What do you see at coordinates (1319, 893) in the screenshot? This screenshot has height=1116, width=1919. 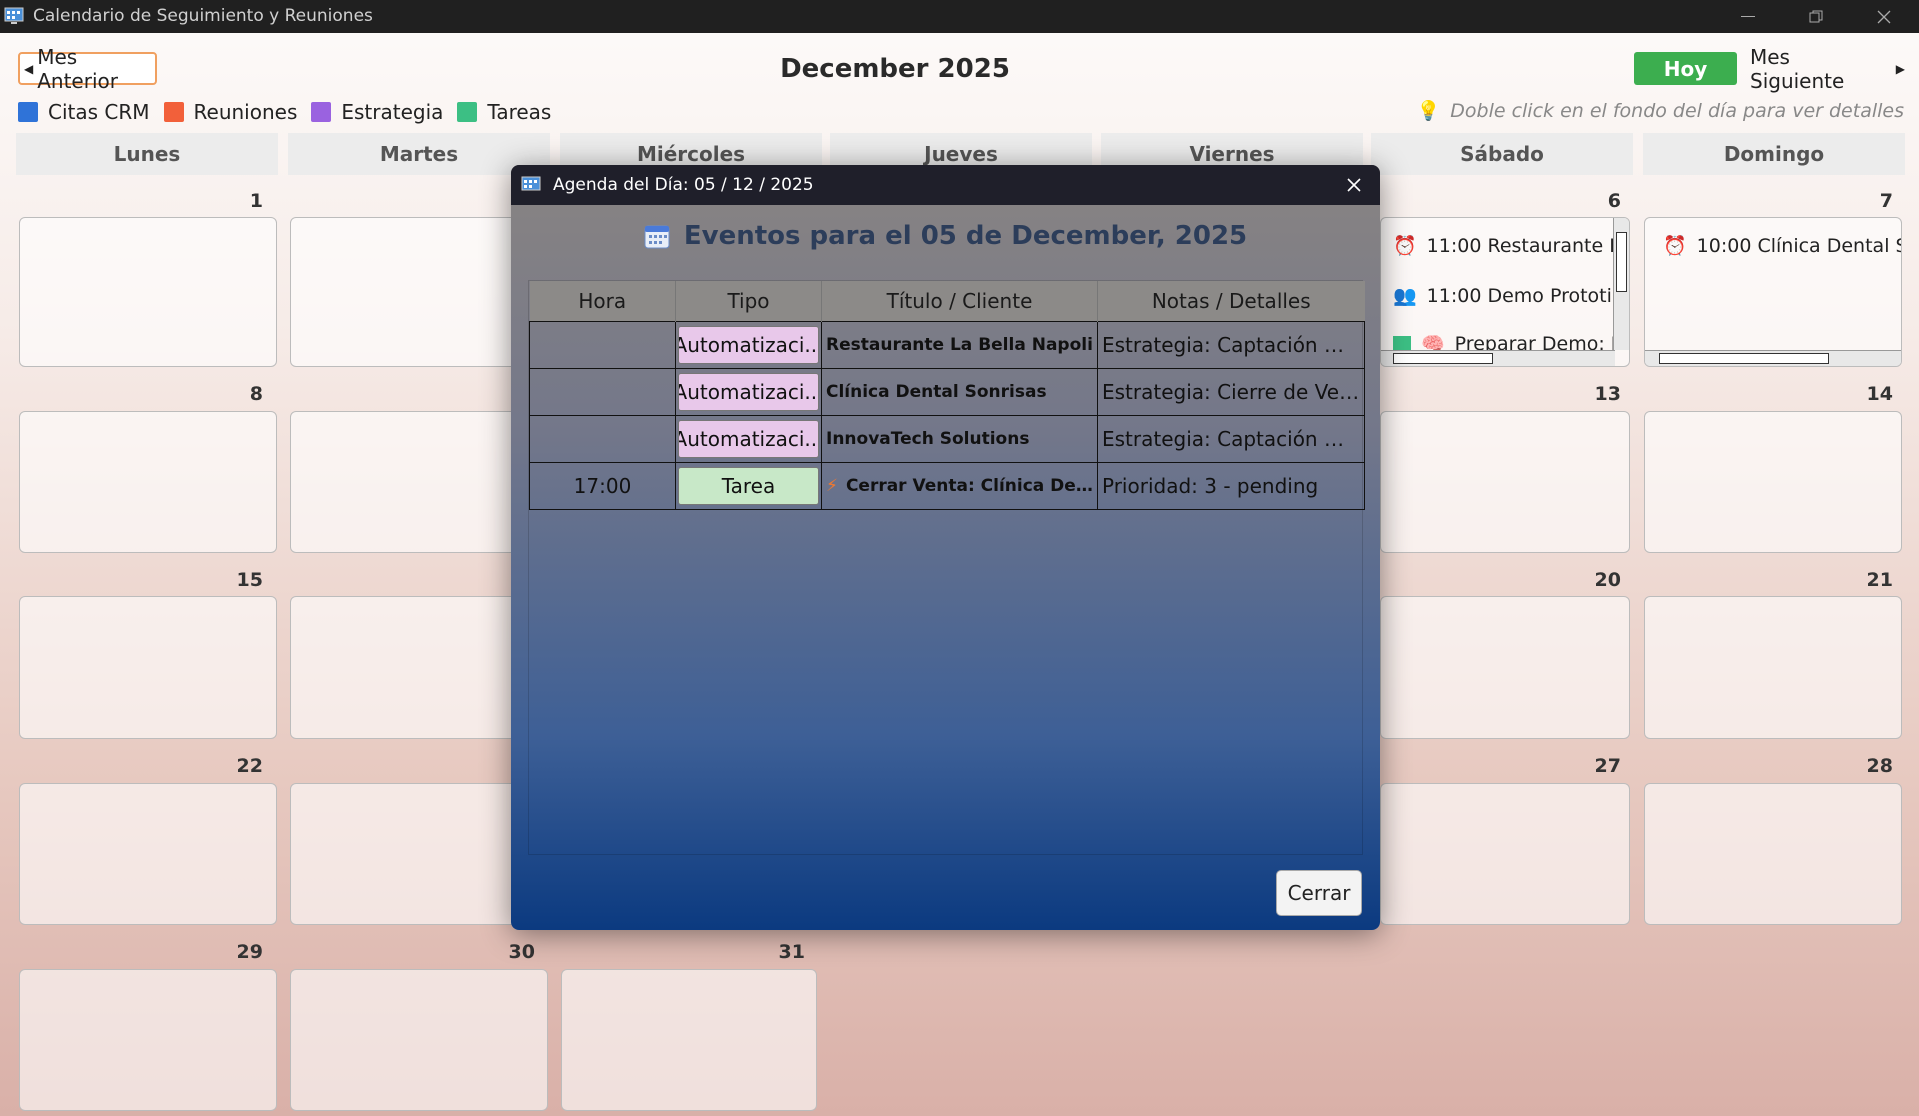 I see `close-dialog-button: Cerrar` at bounding box center [1319, 893].